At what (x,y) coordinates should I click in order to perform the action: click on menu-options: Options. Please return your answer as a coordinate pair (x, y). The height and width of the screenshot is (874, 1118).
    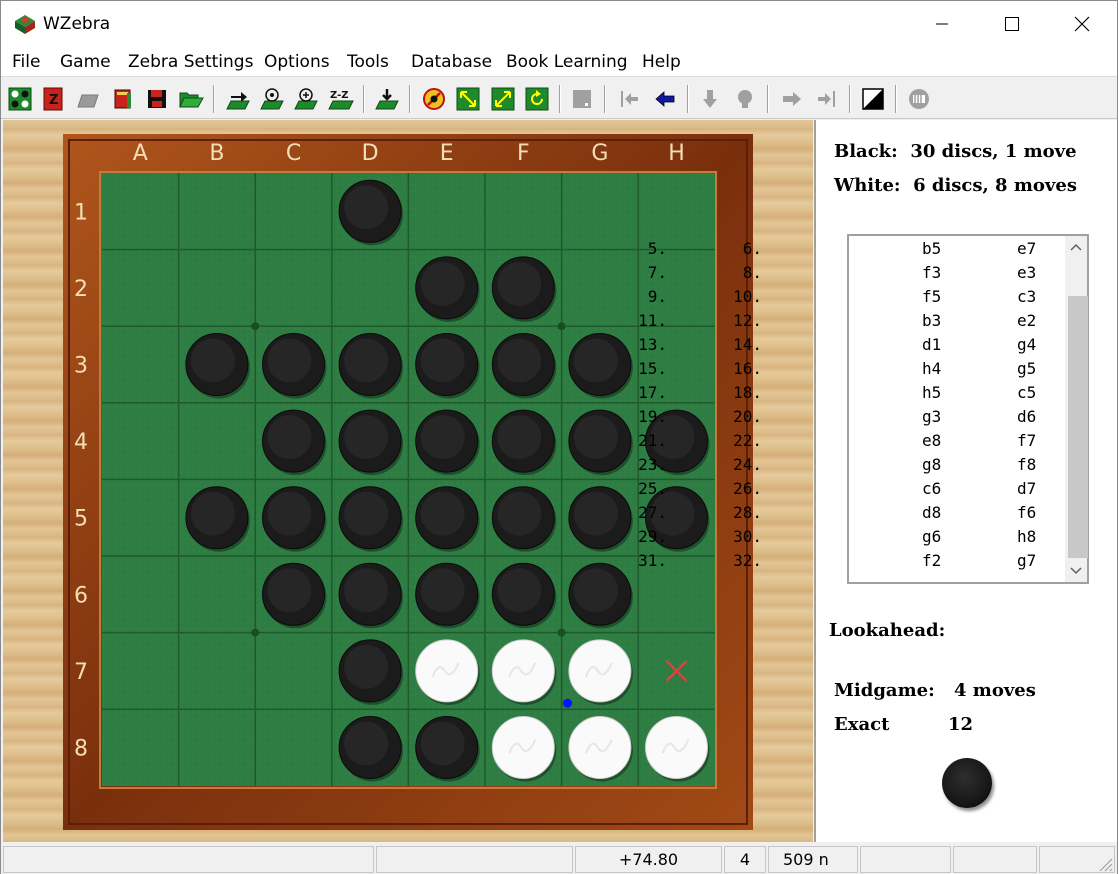
    Looking at the image, I should click on (297, 62).